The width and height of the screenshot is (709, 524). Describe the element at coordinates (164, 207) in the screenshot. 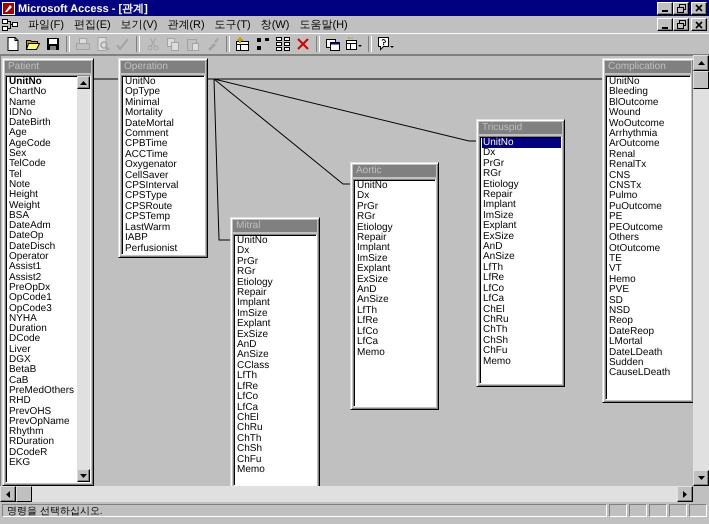

I see `field-item: CPSRoute` at that location.